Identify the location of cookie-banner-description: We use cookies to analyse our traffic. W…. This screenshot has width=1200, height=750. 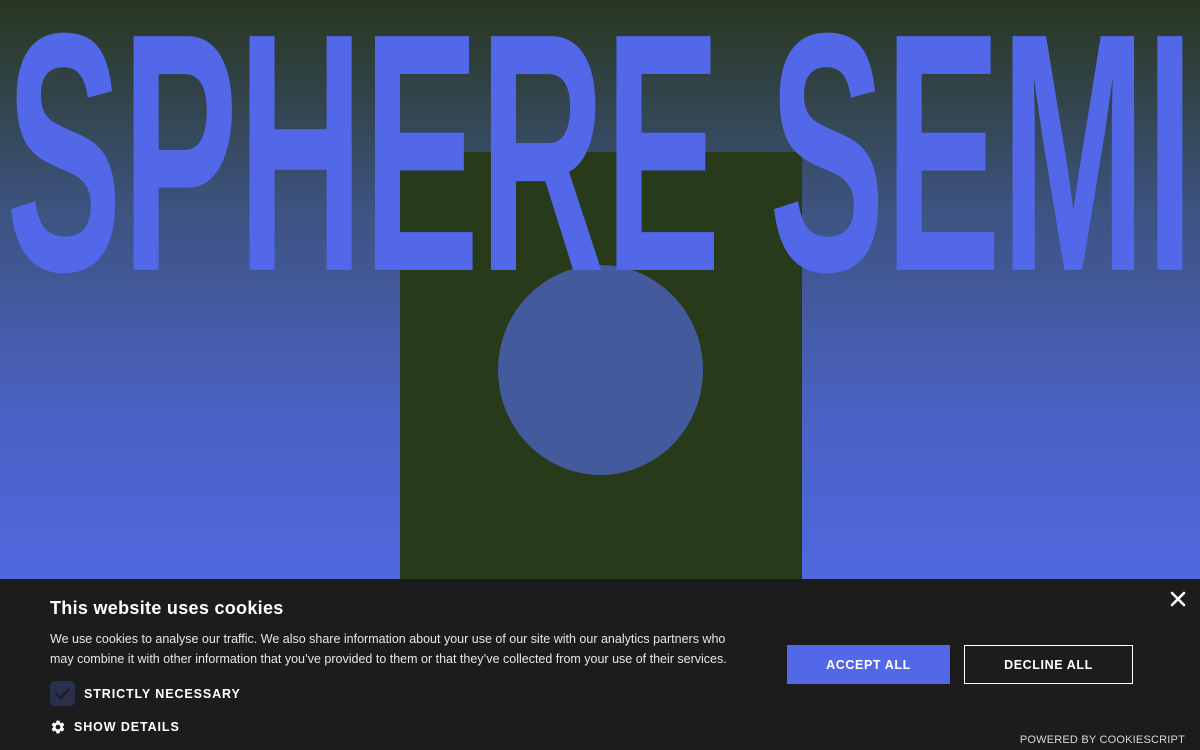
(388, 649).